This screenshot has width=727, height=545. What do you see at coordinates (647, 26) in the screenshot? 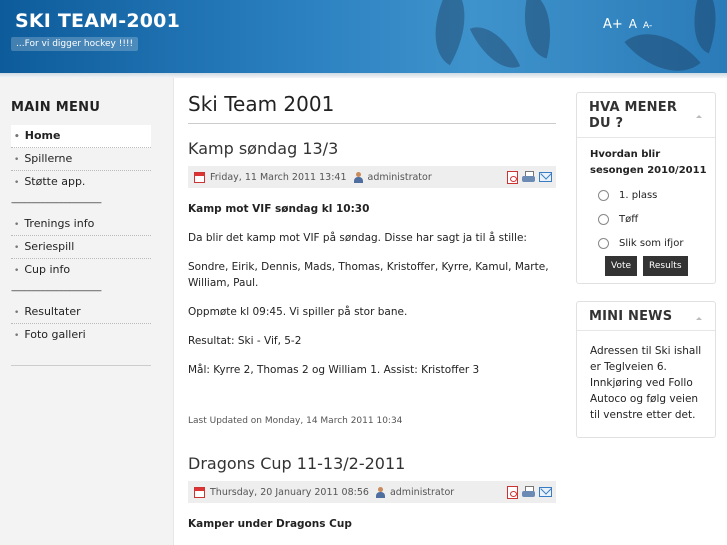
I see `font-decrease-button: A-` at bounding box center [647, 26].